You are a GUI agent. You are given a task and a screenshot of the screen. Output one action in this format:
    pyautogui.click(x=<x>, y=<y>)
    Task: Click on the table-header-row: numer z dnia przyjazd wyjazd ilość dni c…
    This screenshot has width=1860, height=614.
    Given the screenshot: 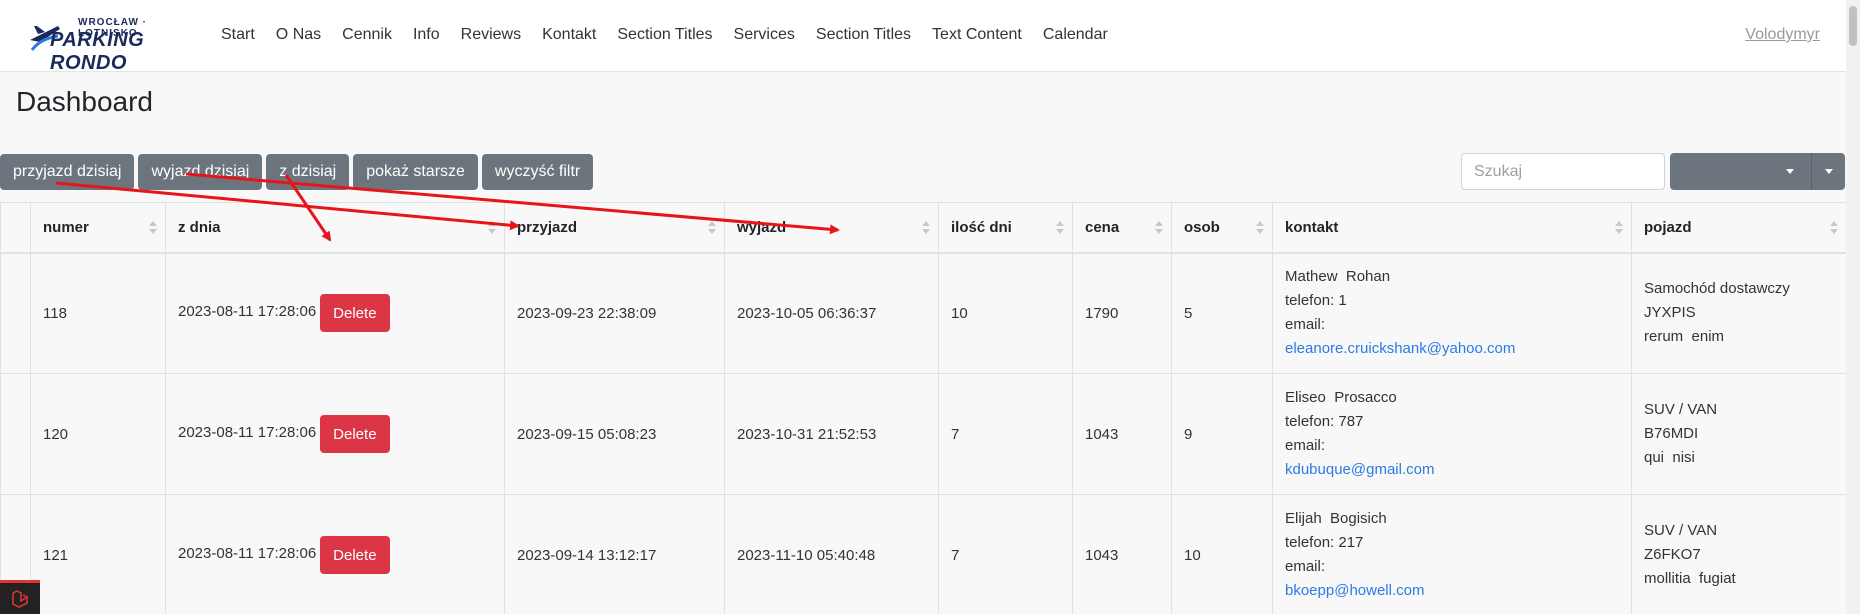 What is the action you would take?
    pyautogui.click(x=923, y=228)
    